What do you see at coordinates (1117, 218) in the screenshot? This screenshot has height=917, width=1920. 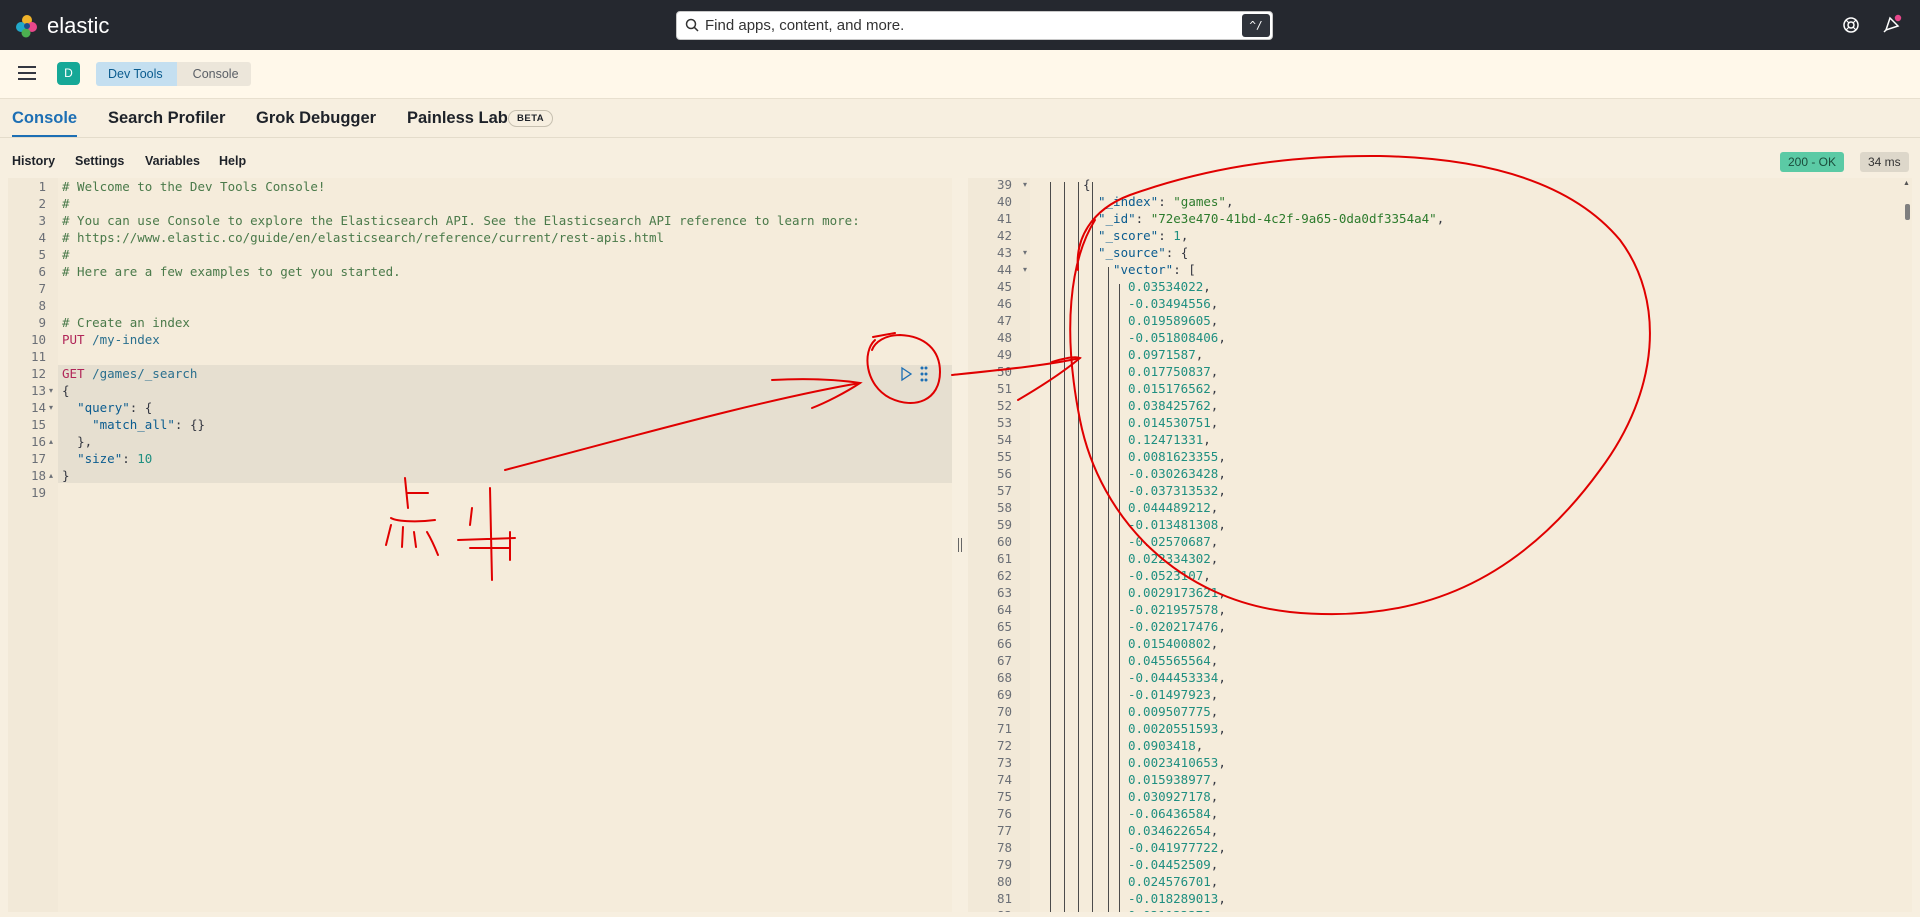 I see `json-key: "_id"` at bounding box center [1117, 218].